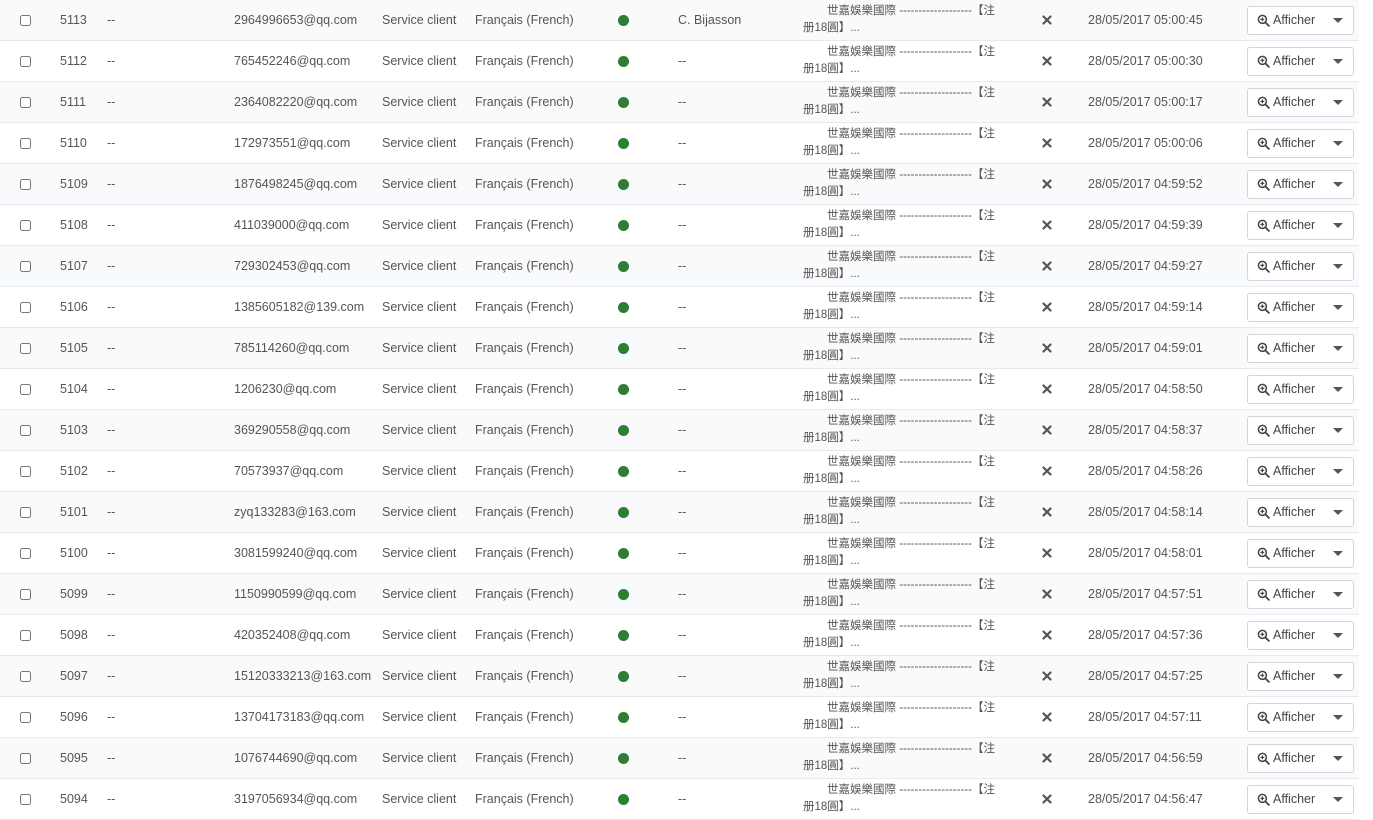 The height and width of the screenshot is (820, 1373). I want to click on thread-id: 5107, so click(74, 266).